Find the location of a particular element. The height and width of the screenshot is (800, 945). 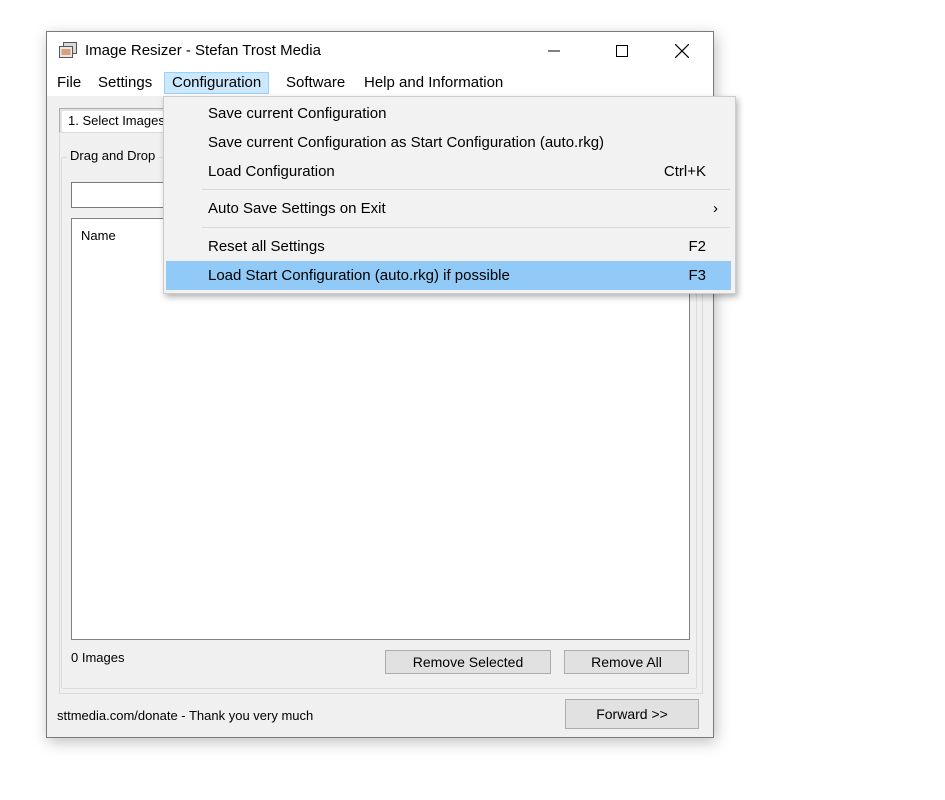

menu-item-save-current-configuration: Save current Configuration is located at coordinates (448, 113).